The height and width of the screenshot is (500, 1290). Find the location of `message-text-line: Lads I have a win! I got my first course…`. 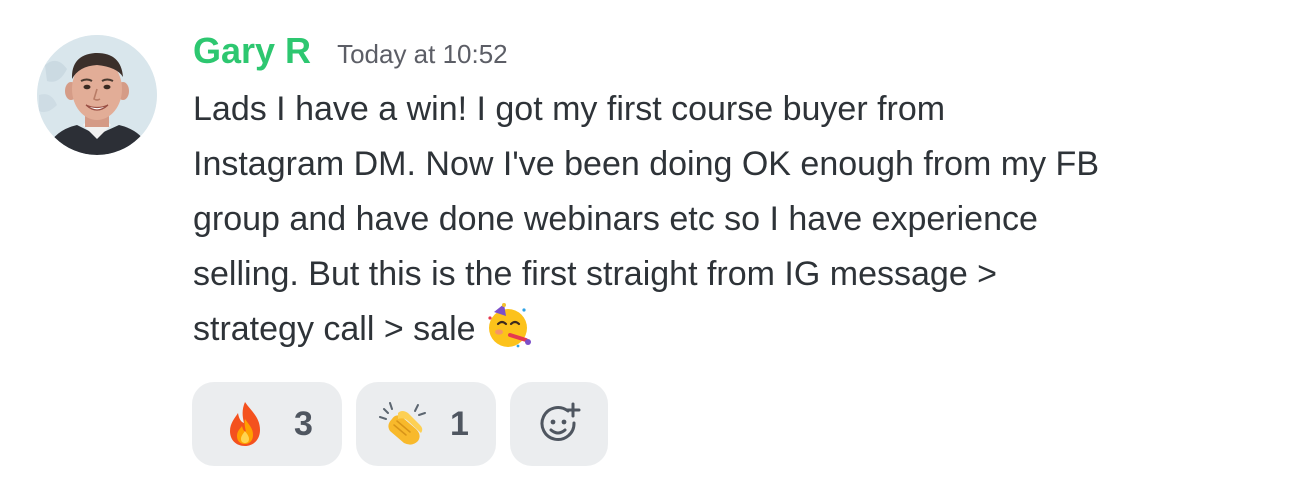

message-text-line: Lads I have a win! I got my first course… is located at coordinates (569, 109).